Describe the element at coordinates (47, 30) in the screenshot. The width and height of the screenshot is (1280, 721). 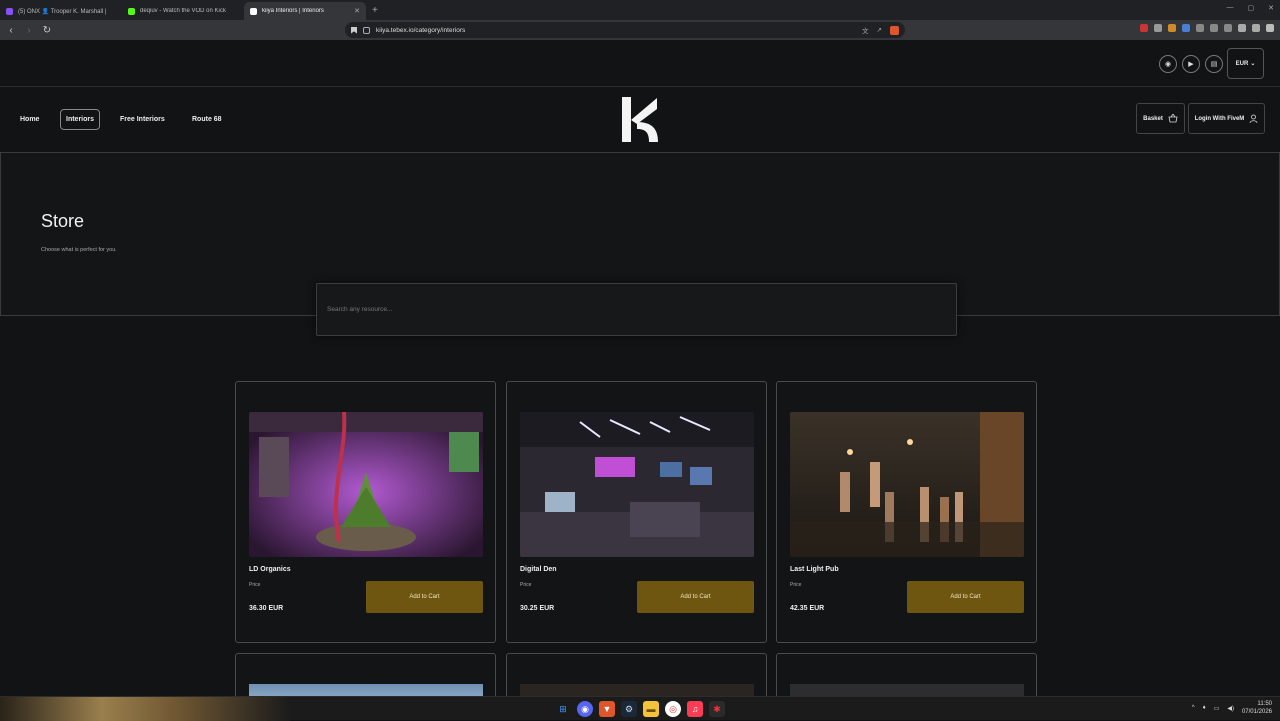
I see `reload-icon: ↻` at that location.